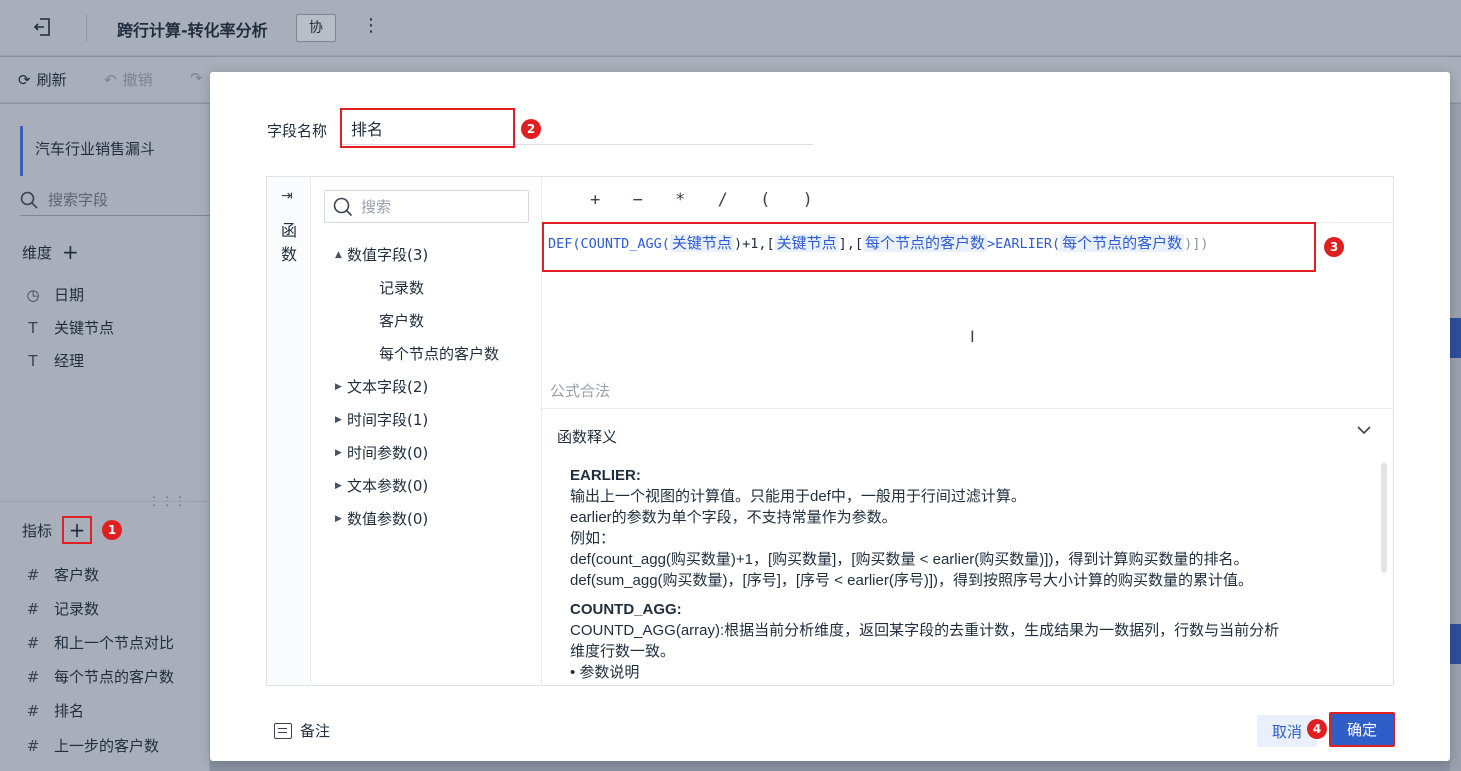 This screenshot has width=1461, height=771. What do you see at coordinates (376, 207) in the screenshot?
I see `field-list-search-placeholder: 搜索` at bounding box center [376, 207].